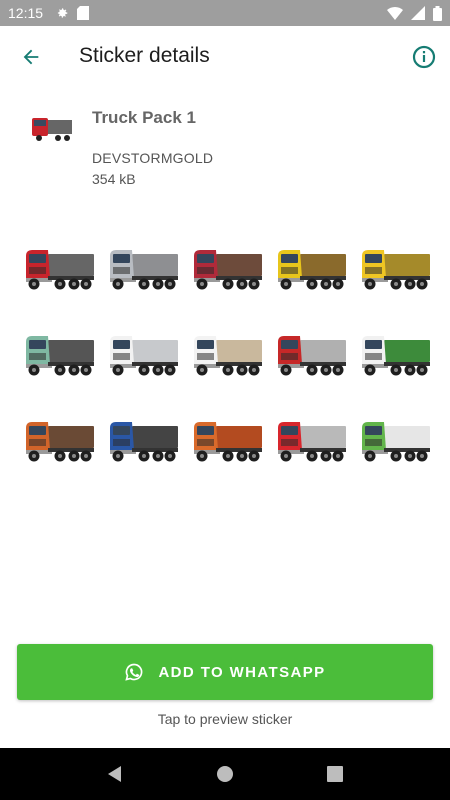  I want to click on home-circle-icon, so click(225, 774).